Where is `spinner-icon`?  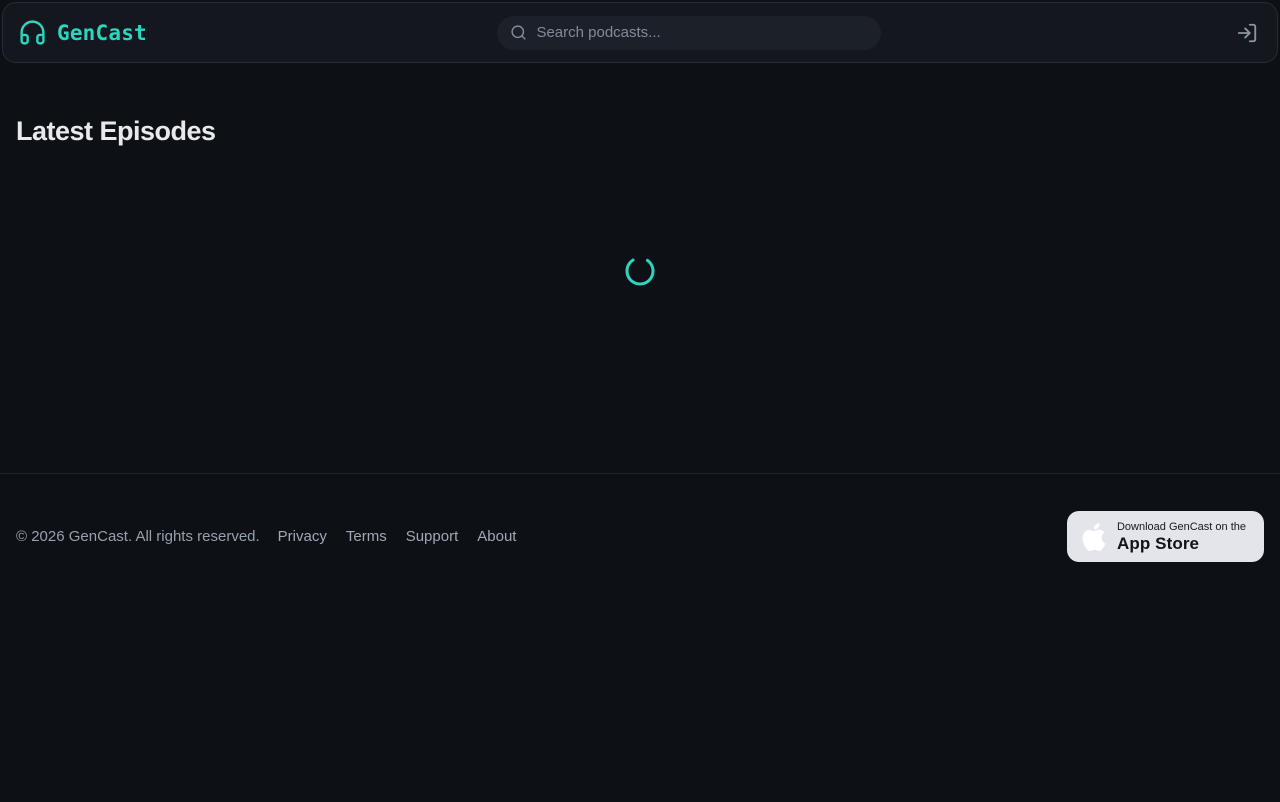
spinner-icon is located at coordinates (640, 271).